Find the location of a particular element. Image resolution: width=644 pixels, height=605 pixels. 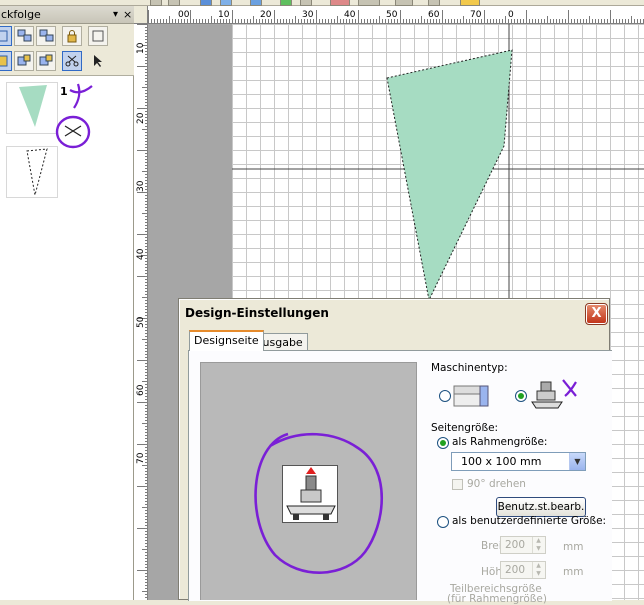

height-unit: mm is located at coordinates (573, 572).